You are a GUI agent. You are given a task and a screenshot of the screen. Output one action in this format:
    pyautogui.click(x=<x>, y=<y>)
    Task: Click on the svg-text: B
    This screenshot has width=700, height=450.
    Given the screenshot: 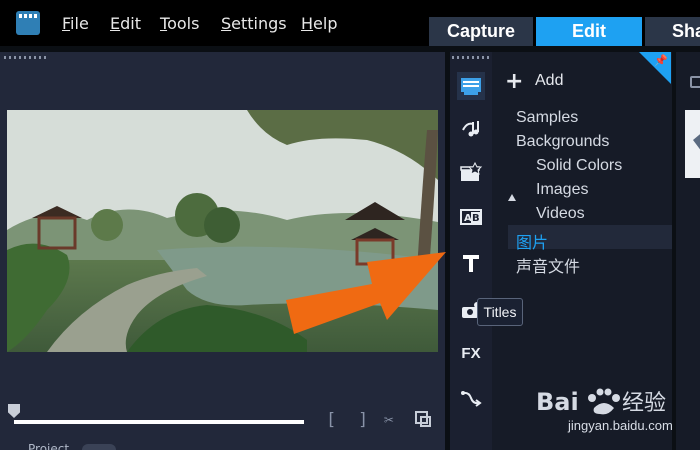 What is the action you would take?
    pyautogui.click(x=476, y=218)
    